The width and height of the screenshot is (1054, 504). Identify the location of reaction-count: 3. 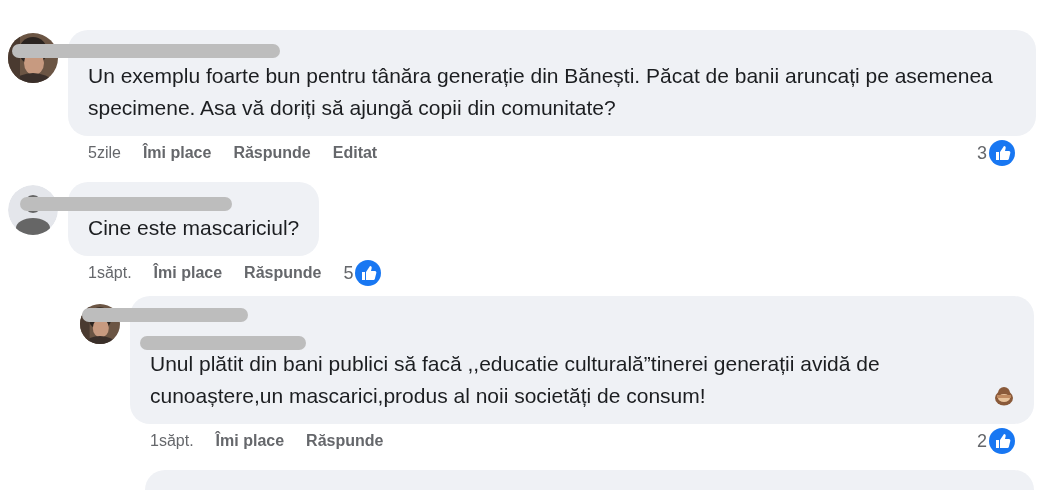
(982, 153).